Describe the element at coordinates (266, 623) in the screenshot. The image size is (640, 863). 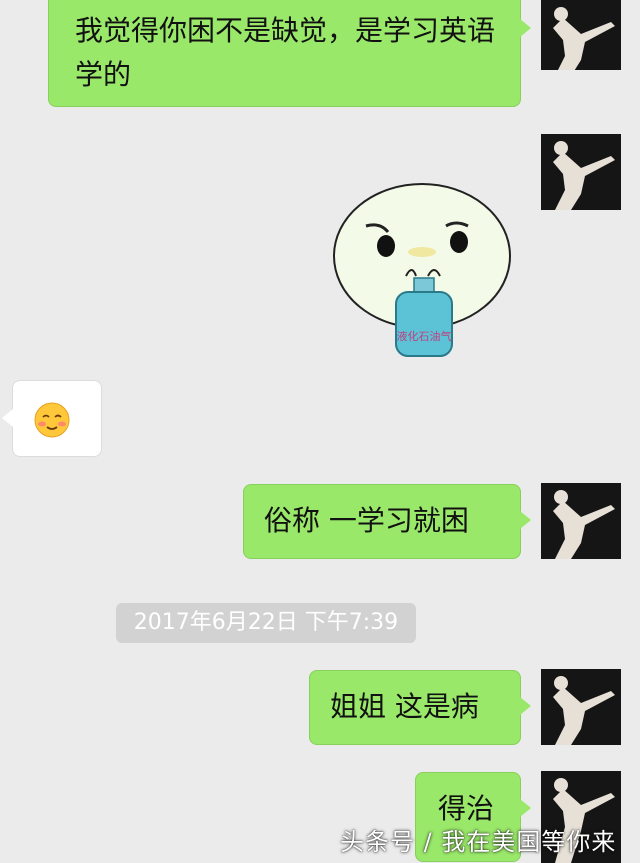
I see `chat-timestamp: 2017年6月22日 下午7:39` at that location.